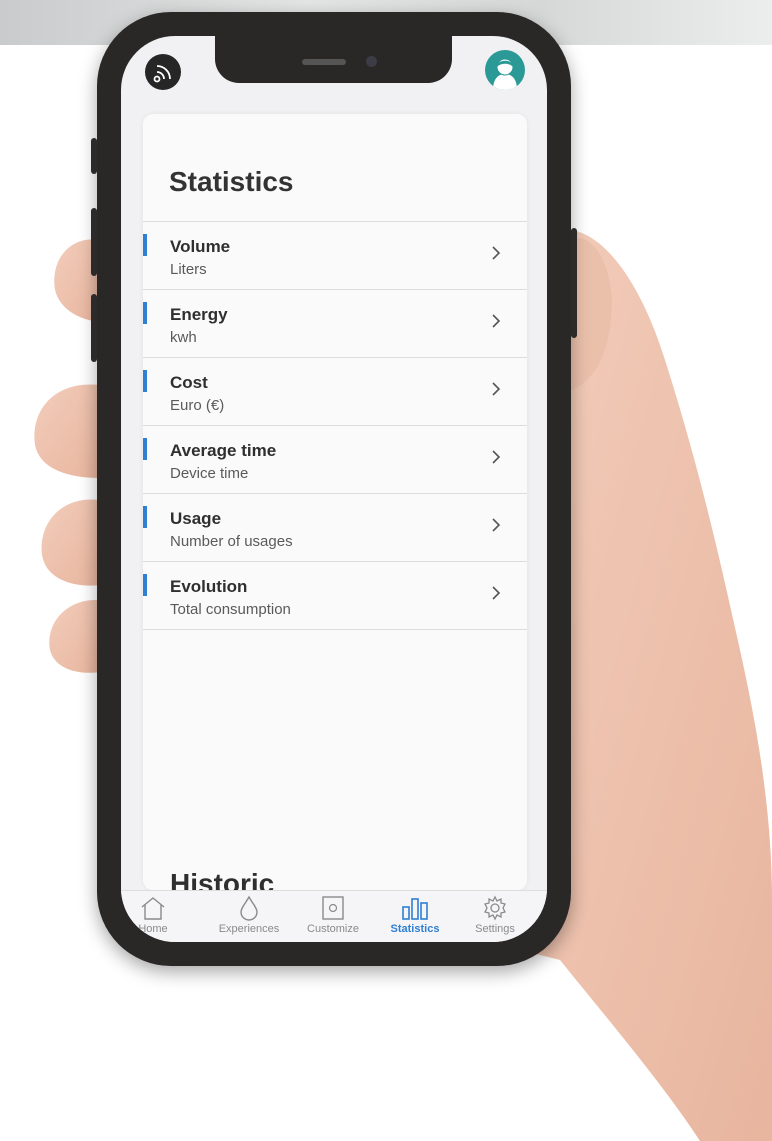 The image size is (772, 1141). Describe the element at coordinates (495, 929) in the screenshot. I see `tab-label: Settings` at that location.